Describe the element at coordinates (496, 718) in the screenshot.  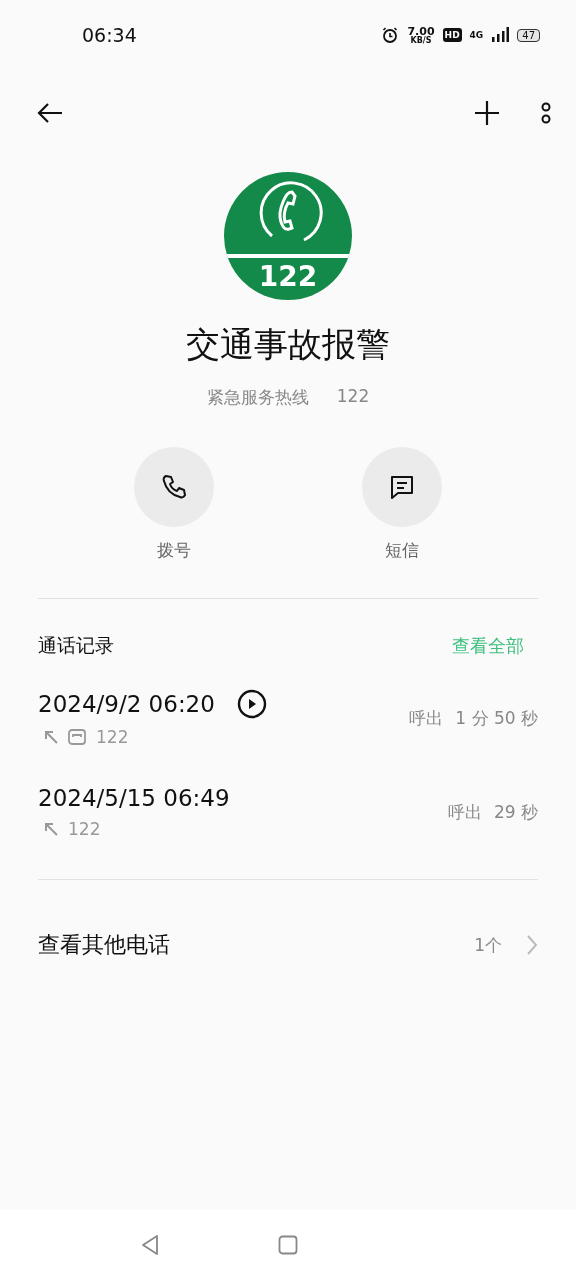
I see `call-duration: 1 分 50 秒` at that location.